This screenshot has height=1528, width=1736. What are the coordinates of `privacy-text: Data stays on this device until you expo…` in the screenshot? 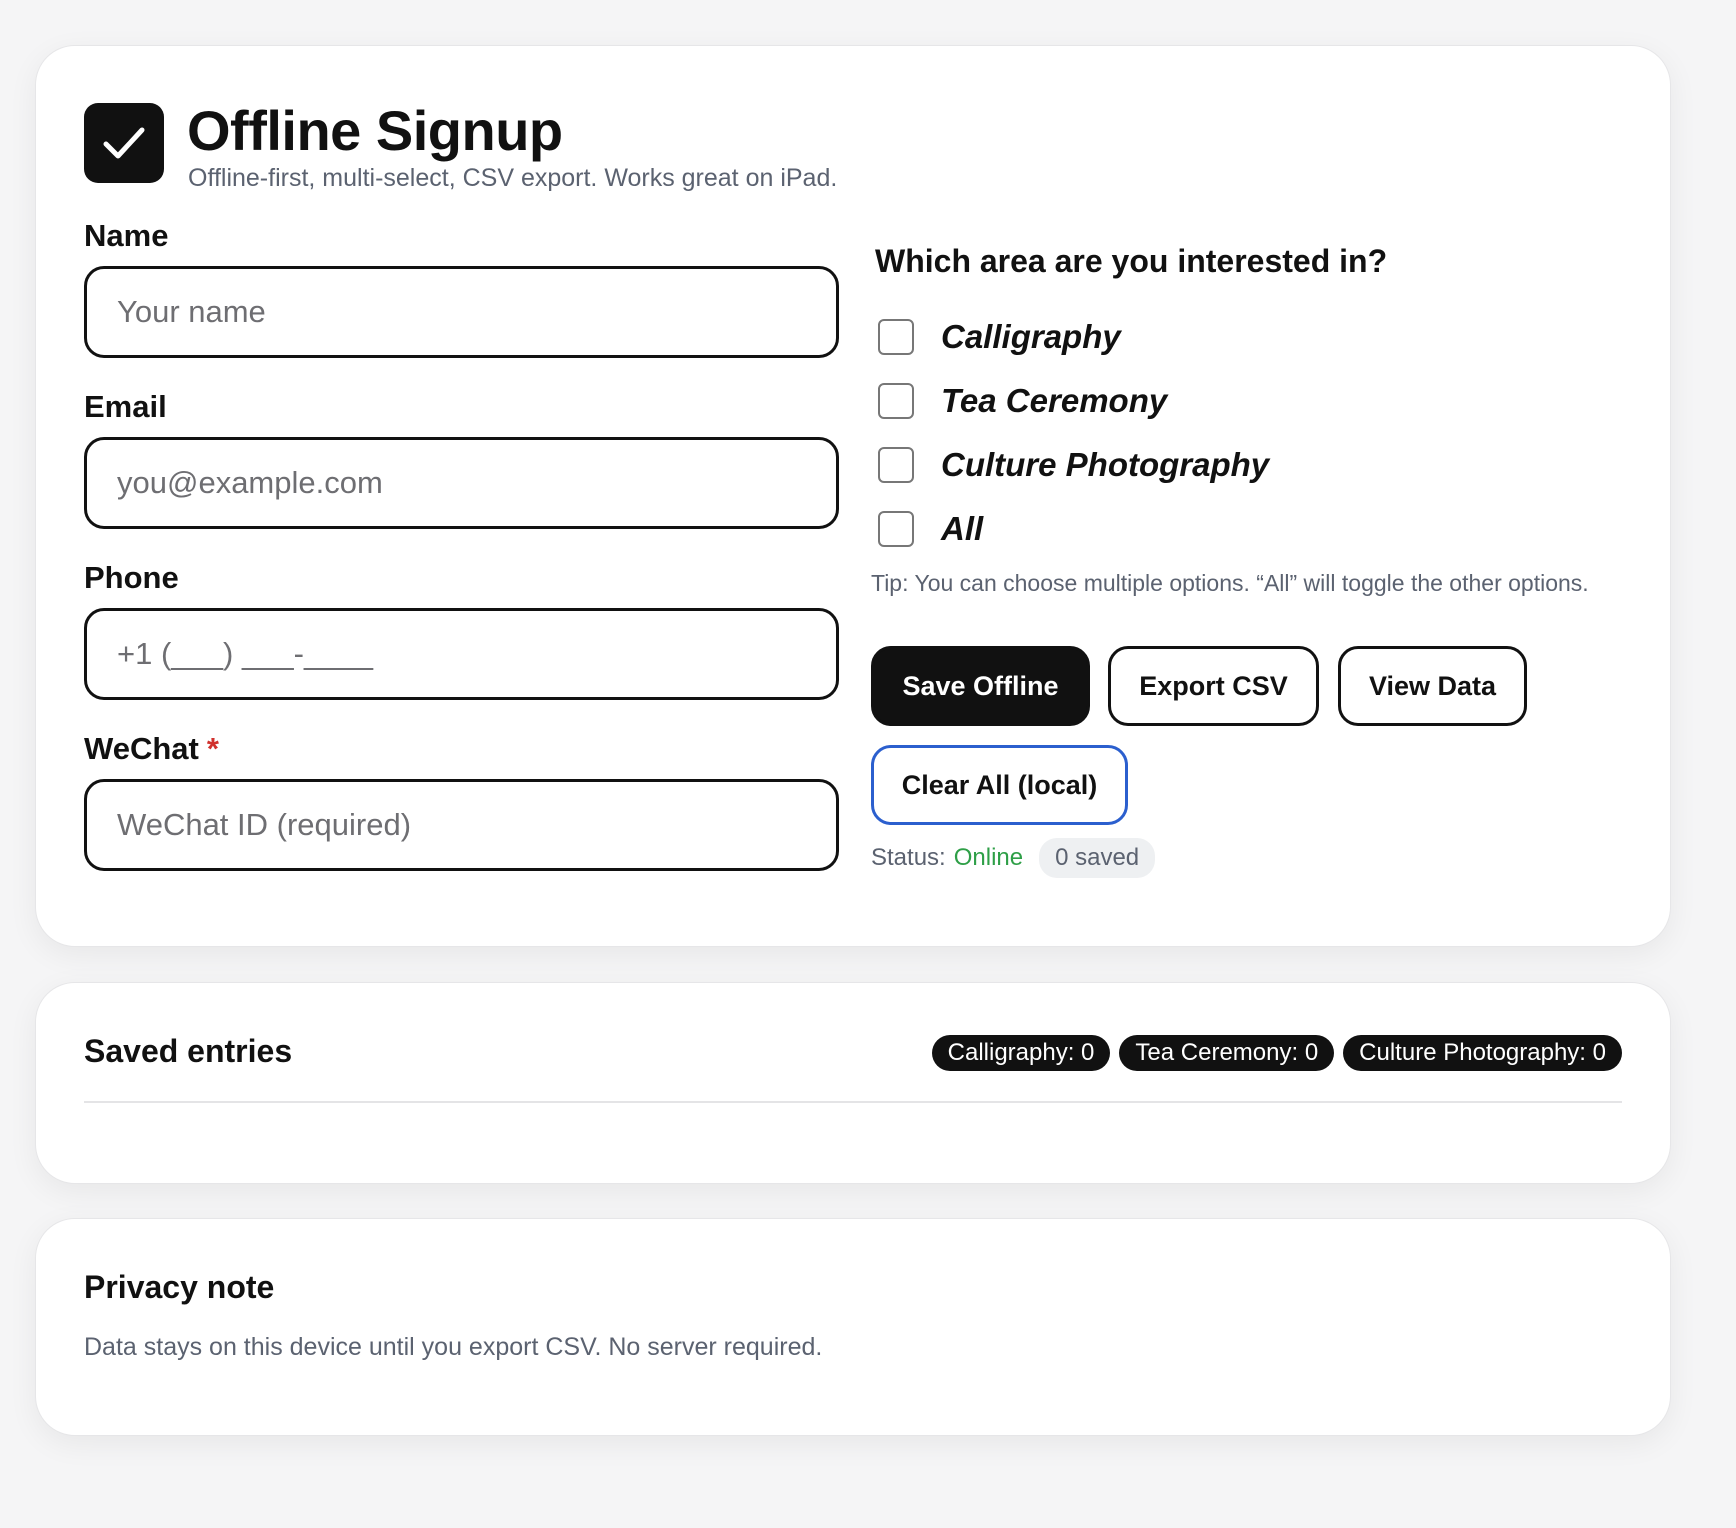 It's located at (453, 1347).